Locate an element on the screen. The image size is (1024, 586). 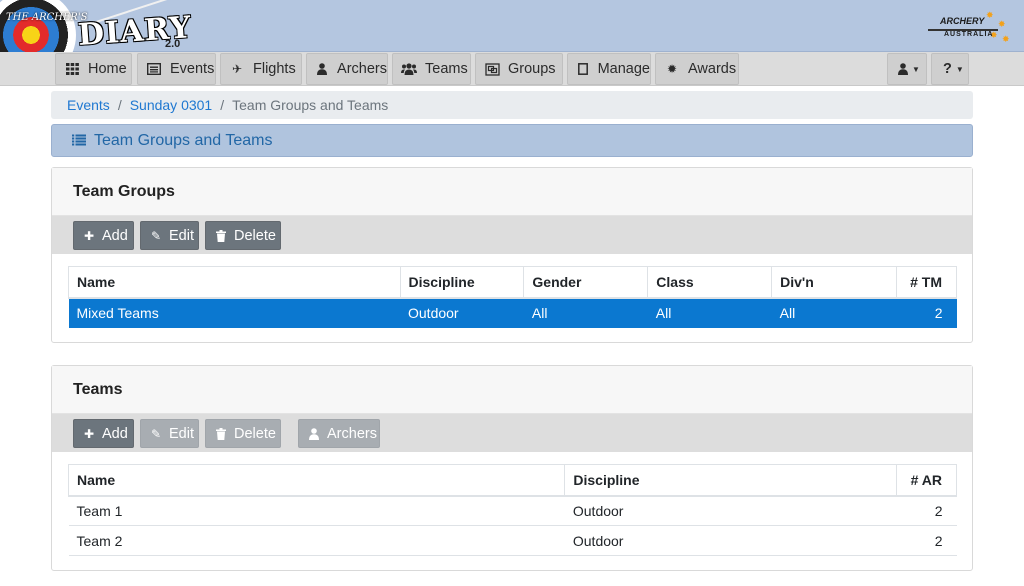
archers-label: Archers is located at coordinates (352, 433).